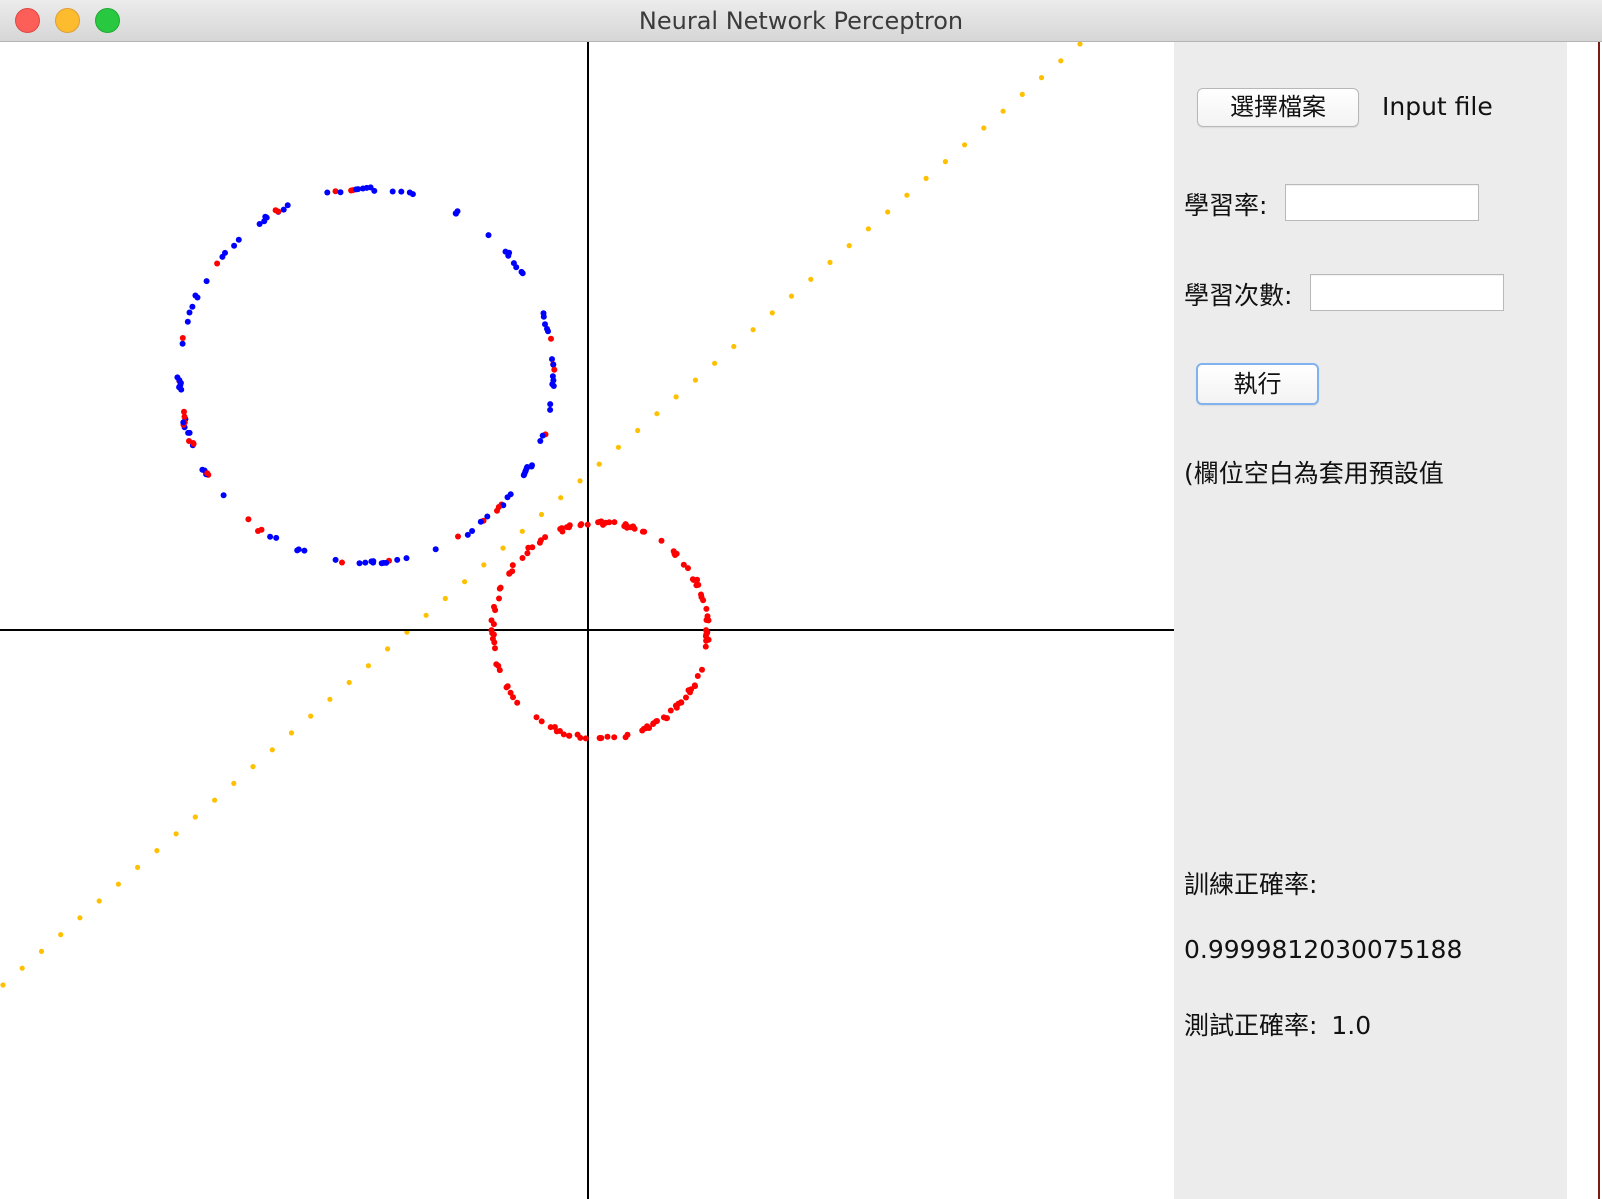 The width and height of the screenshot is (1602, 1199). Describe the element at coordinates (1314, 473) in the screenshot. I see `default-note: (欄位空白為套用預設值` at that location.